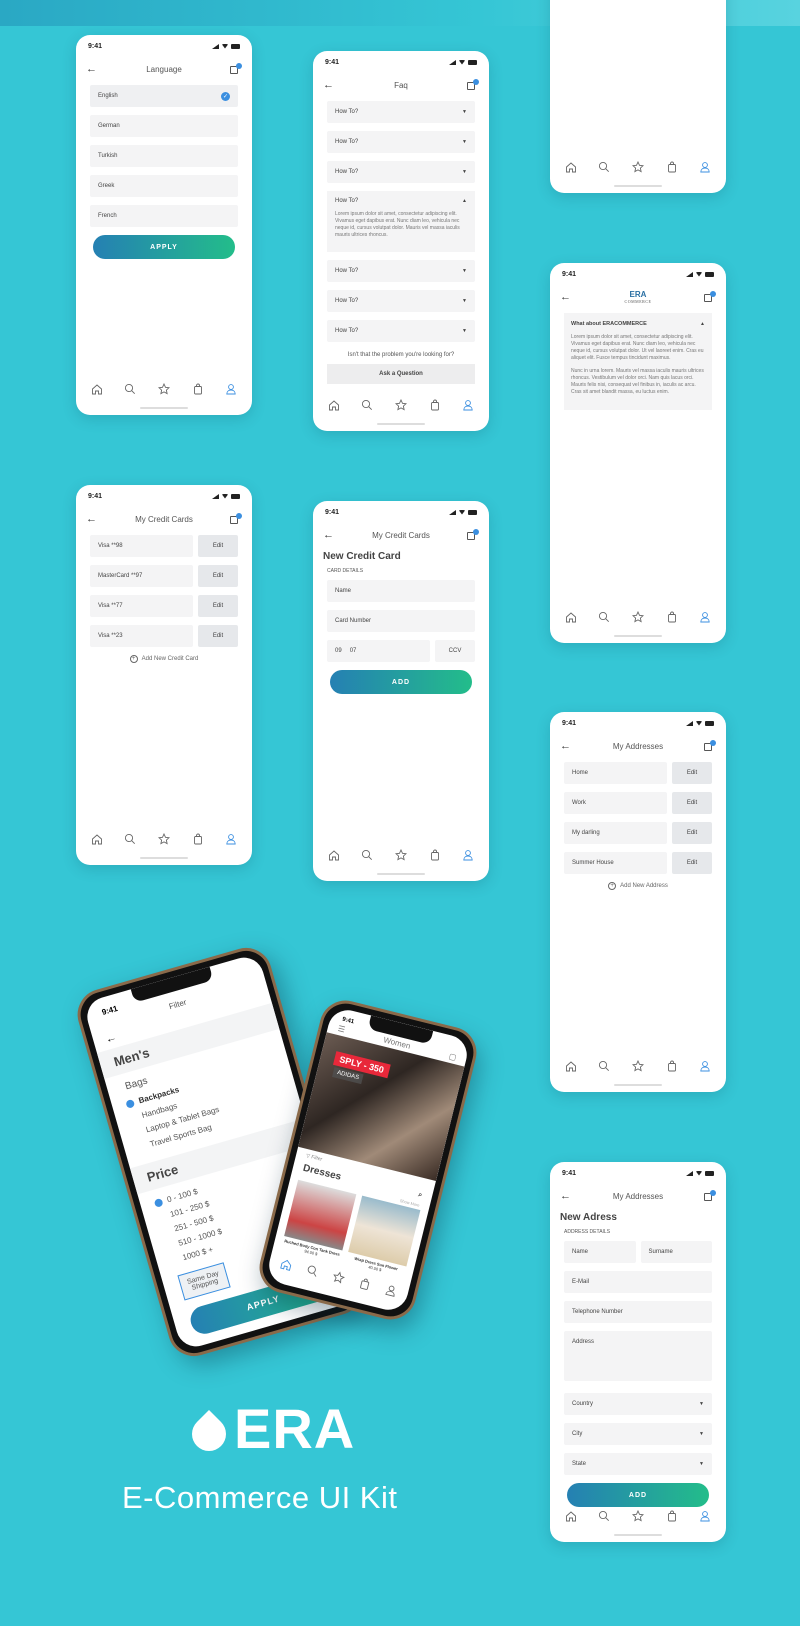 The width and height of the screenshot is (800, 1626). Describe the element at coordinates (676, 1252) in the screenshot. I see `surname-field: Surname` at that location.